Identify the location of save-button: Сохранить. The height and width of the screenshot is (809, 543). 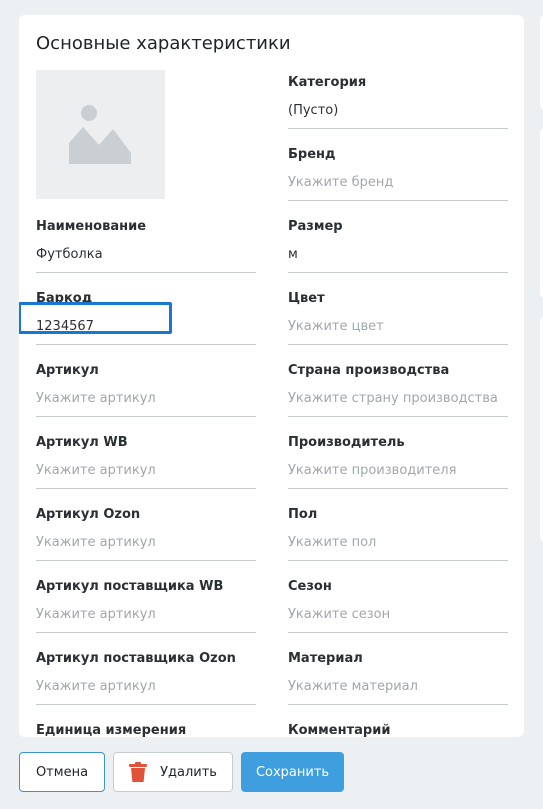
(292, 772).